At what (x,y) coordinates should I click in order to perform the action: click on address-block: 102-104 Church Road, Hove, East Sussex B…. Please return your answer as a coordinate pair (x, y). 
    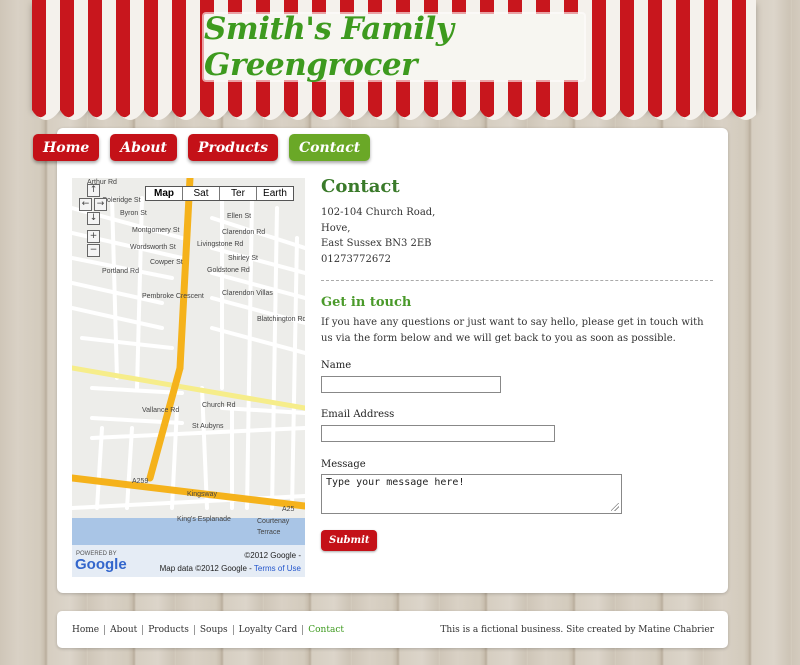
    Looking at the image, I should click on (378, 236).